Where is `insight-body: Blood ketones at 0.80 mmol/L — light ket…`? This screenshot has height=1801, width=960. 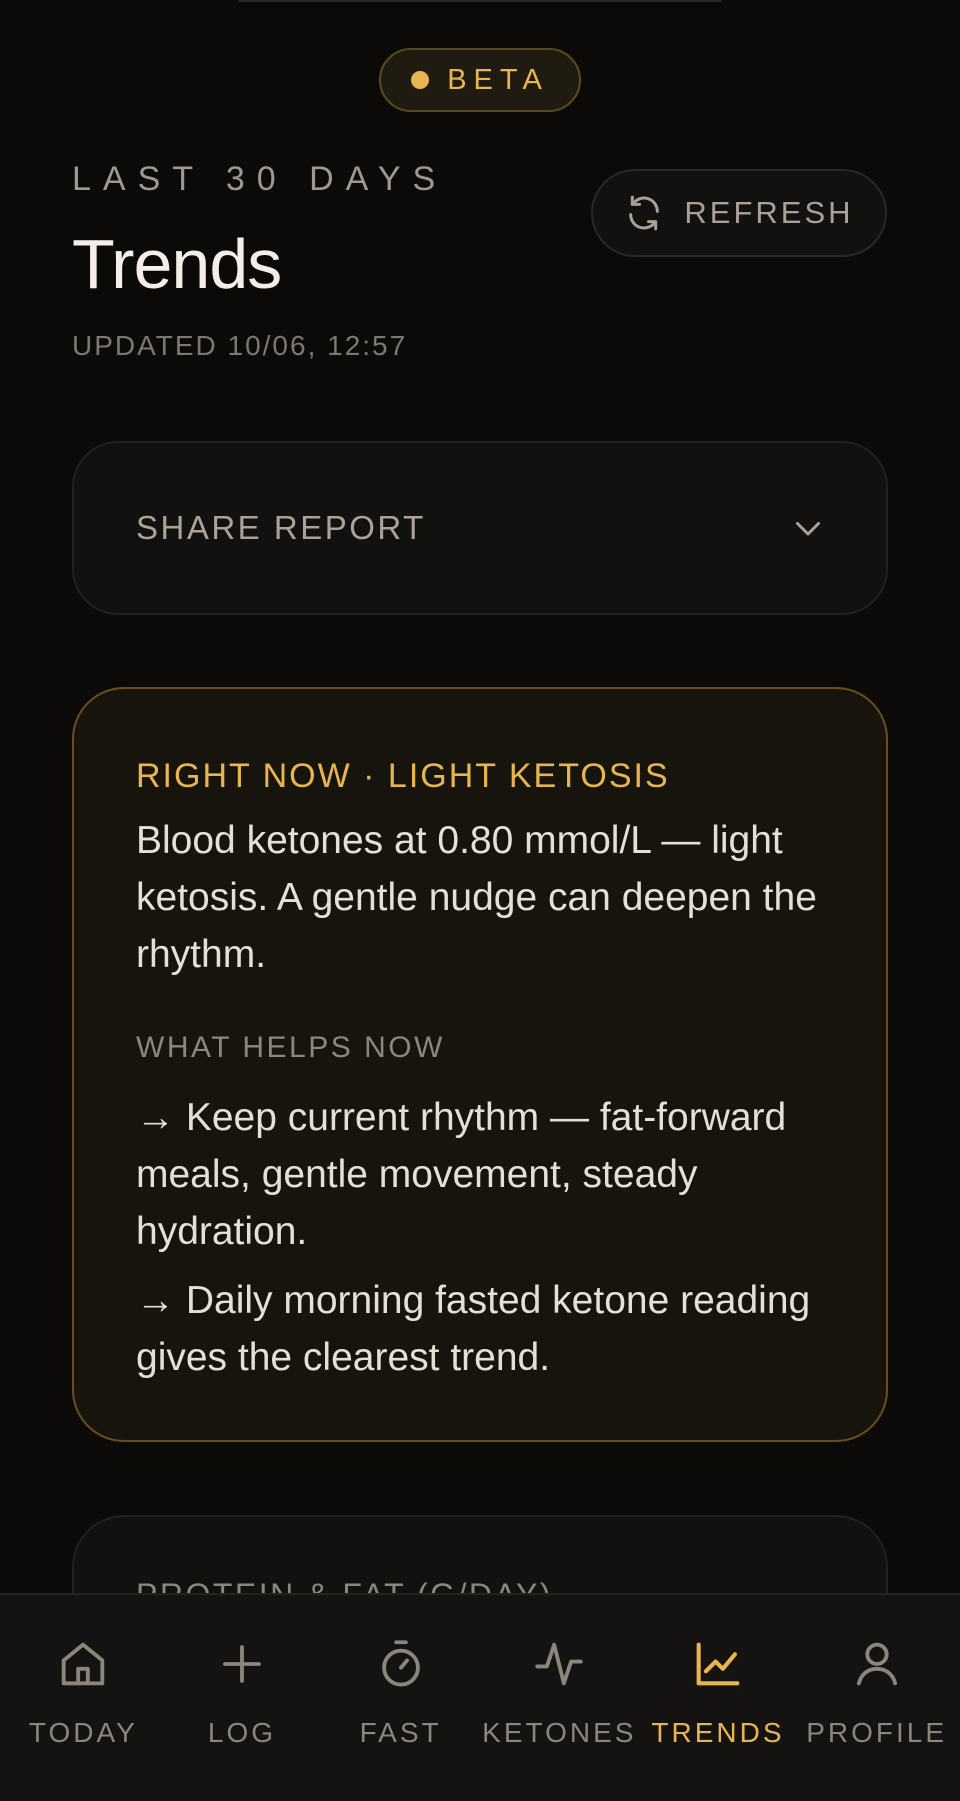
insight-body: Blood ketones at 0.80 mmol/L — light ket… is located at coordinates (476, 897).